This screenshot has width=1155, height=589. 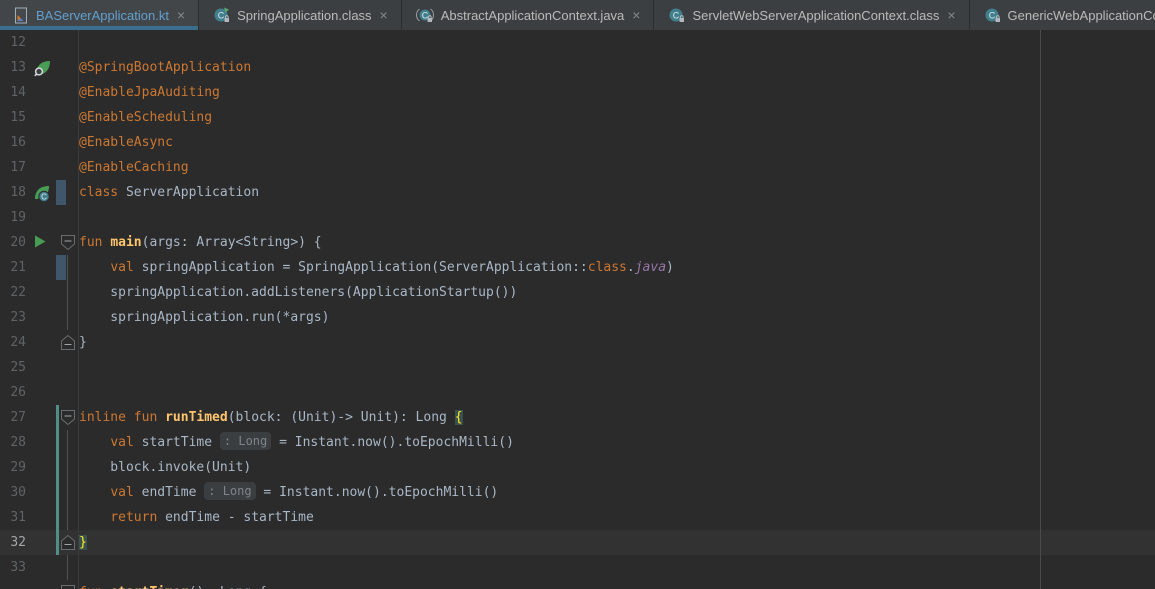 I want to click on code-line: 33, so click(x=577, y=567).